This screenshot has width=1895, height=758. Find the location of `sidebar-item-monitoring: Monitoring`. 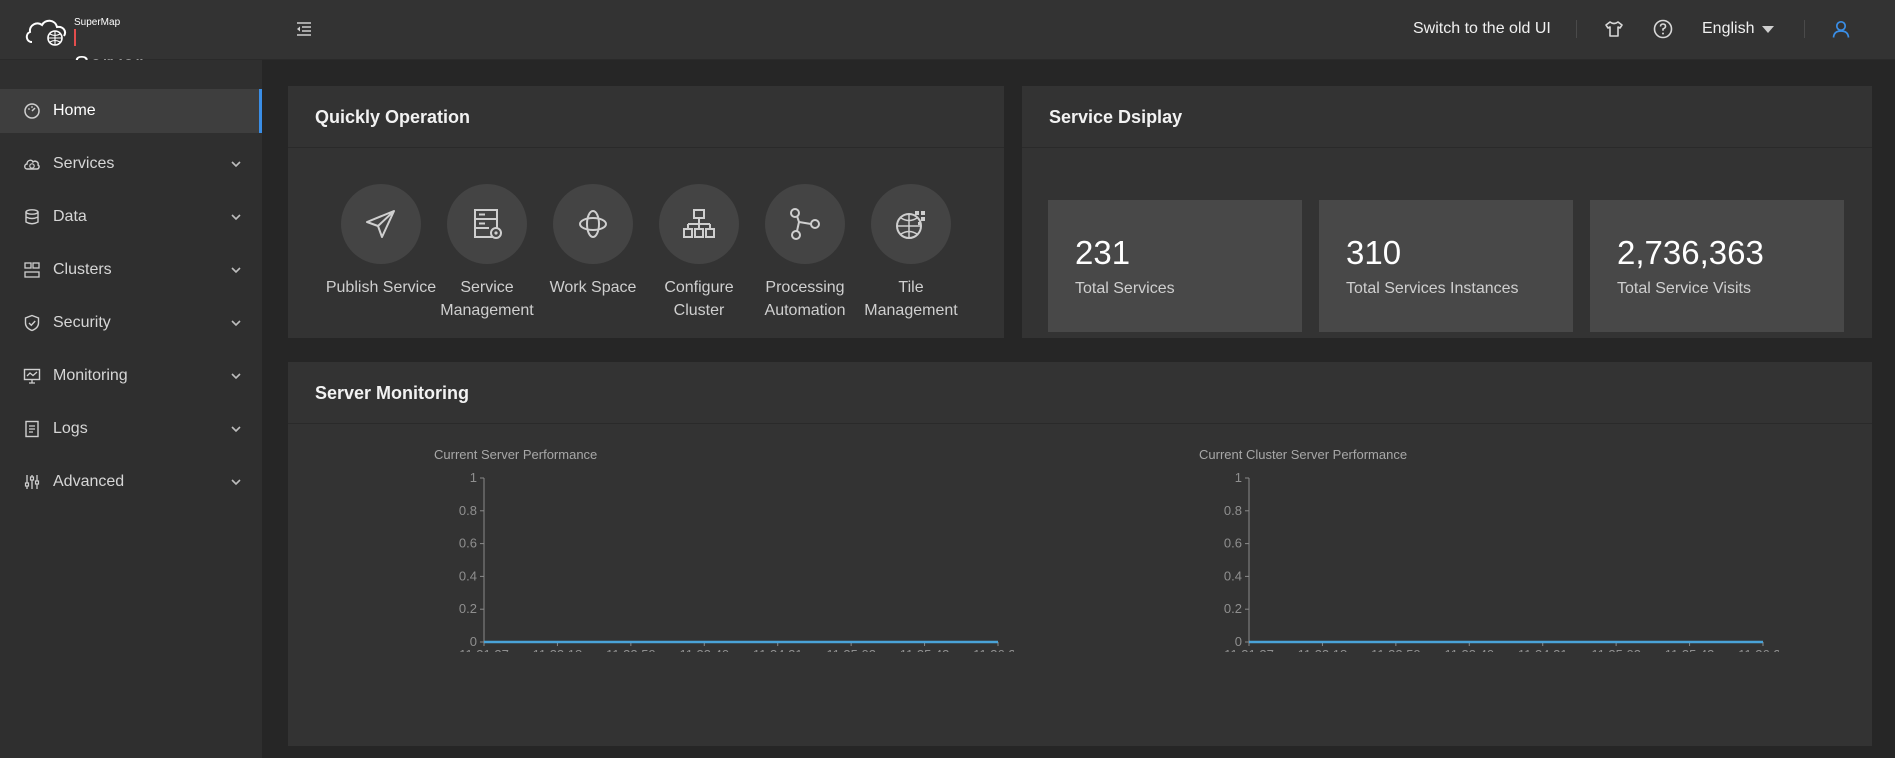

sidebar-item-monitoring: Monitoring is located at coordinates (131, 376).